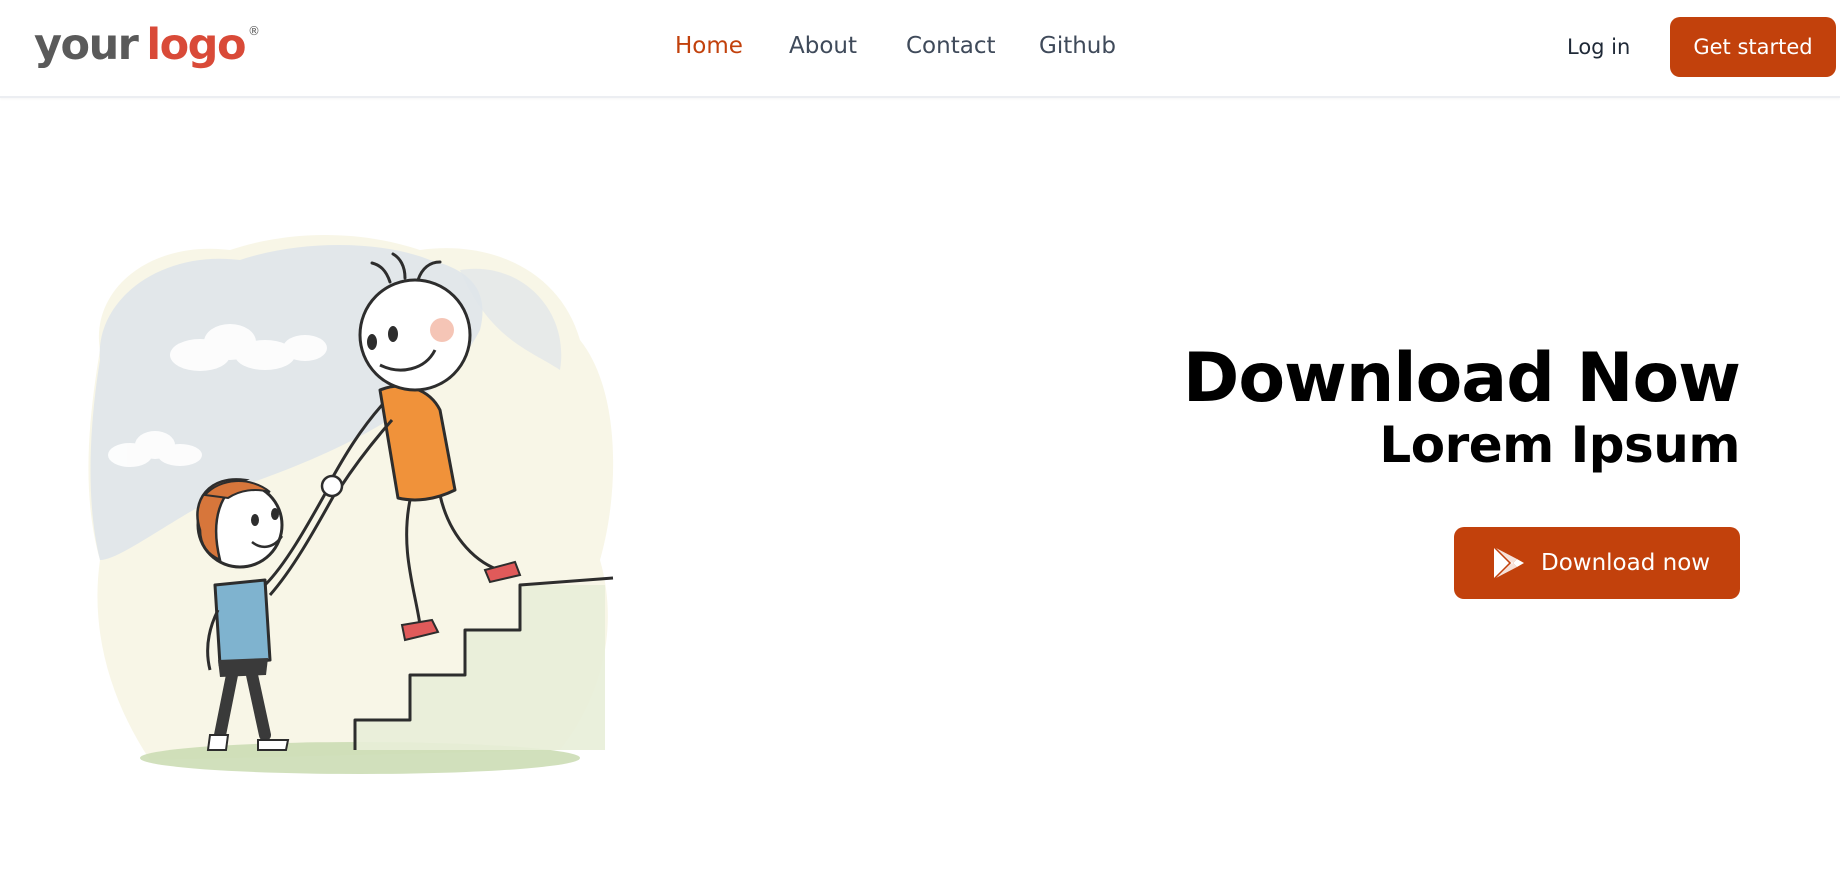 The height and width of the screenshot is (880, 1840). I want to click on login-link: Log in, so click(1598, 47).